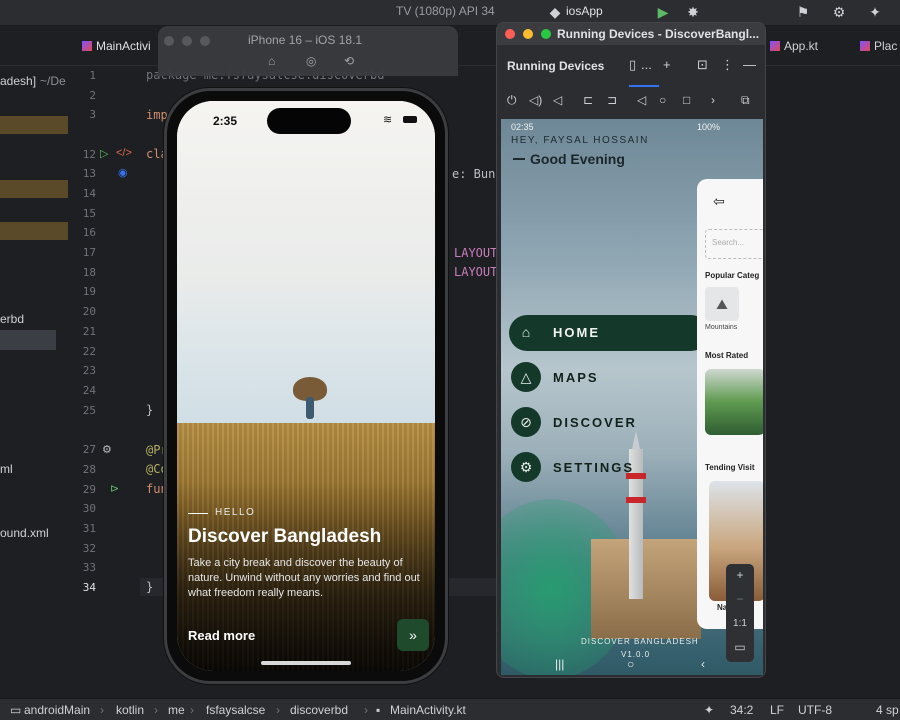 Image resolution: width=900 pixels, height=720 pixels. What do you see at coordinates (794, 46) in the screenshot?
I see `tab-app-kt: App.kt` at bounding box center [794, 46].